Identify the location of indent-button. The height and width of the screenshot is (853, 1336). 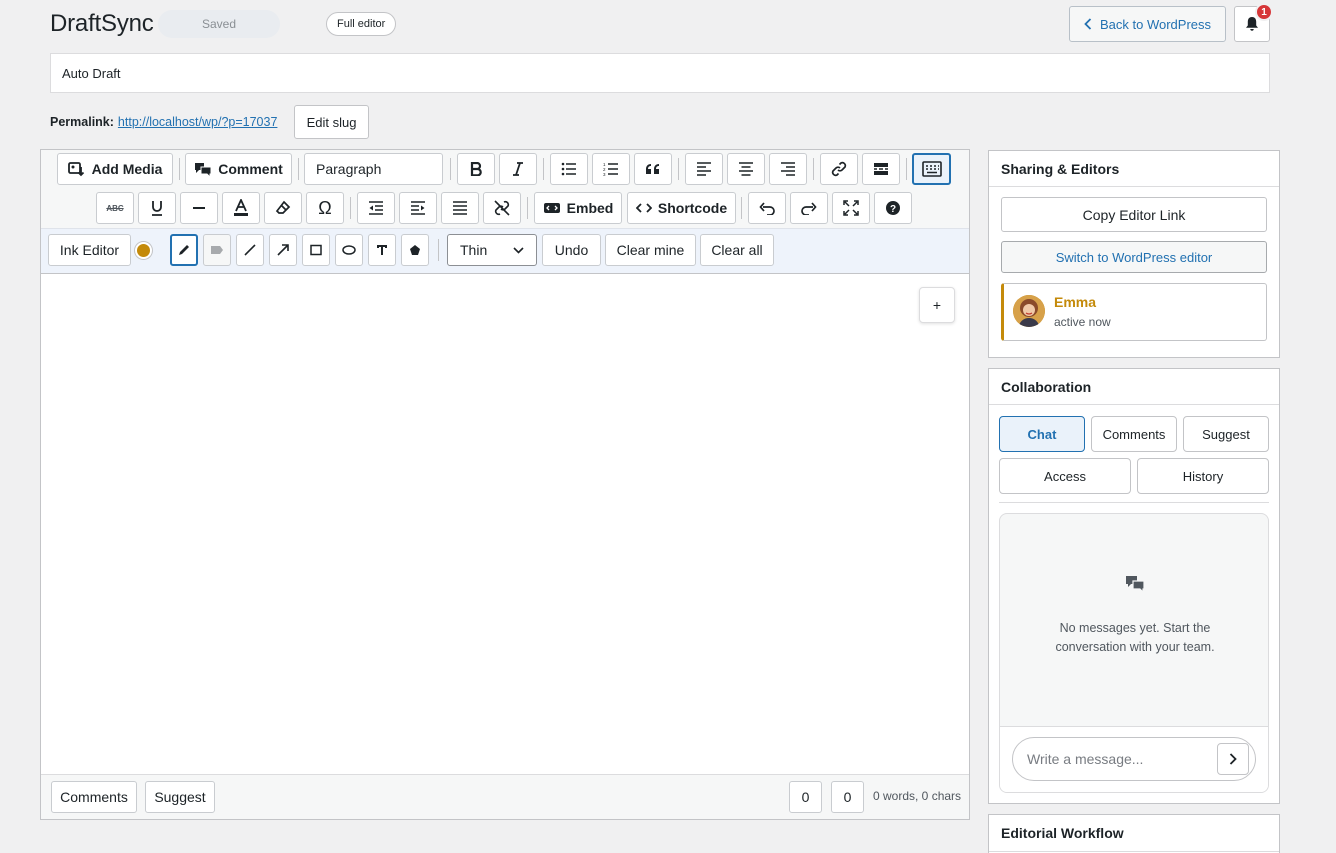
(418, 208).